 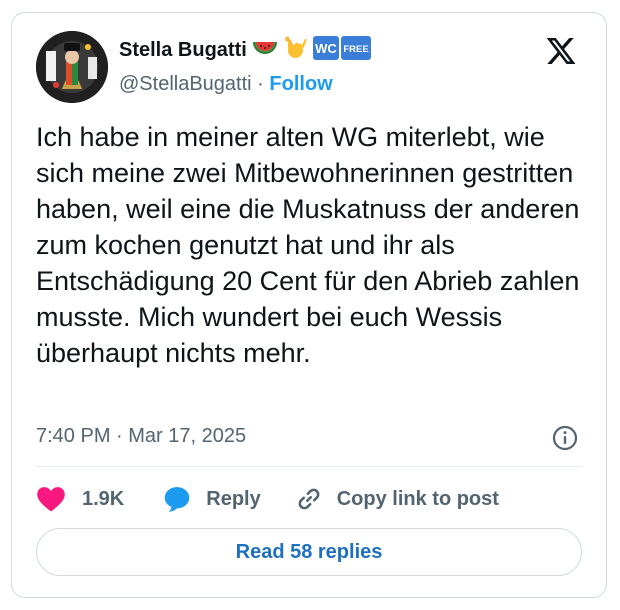 What do you see at coordinates (309, 466) in the screenshot?
I see `divider` at bounding box center [309, 466].